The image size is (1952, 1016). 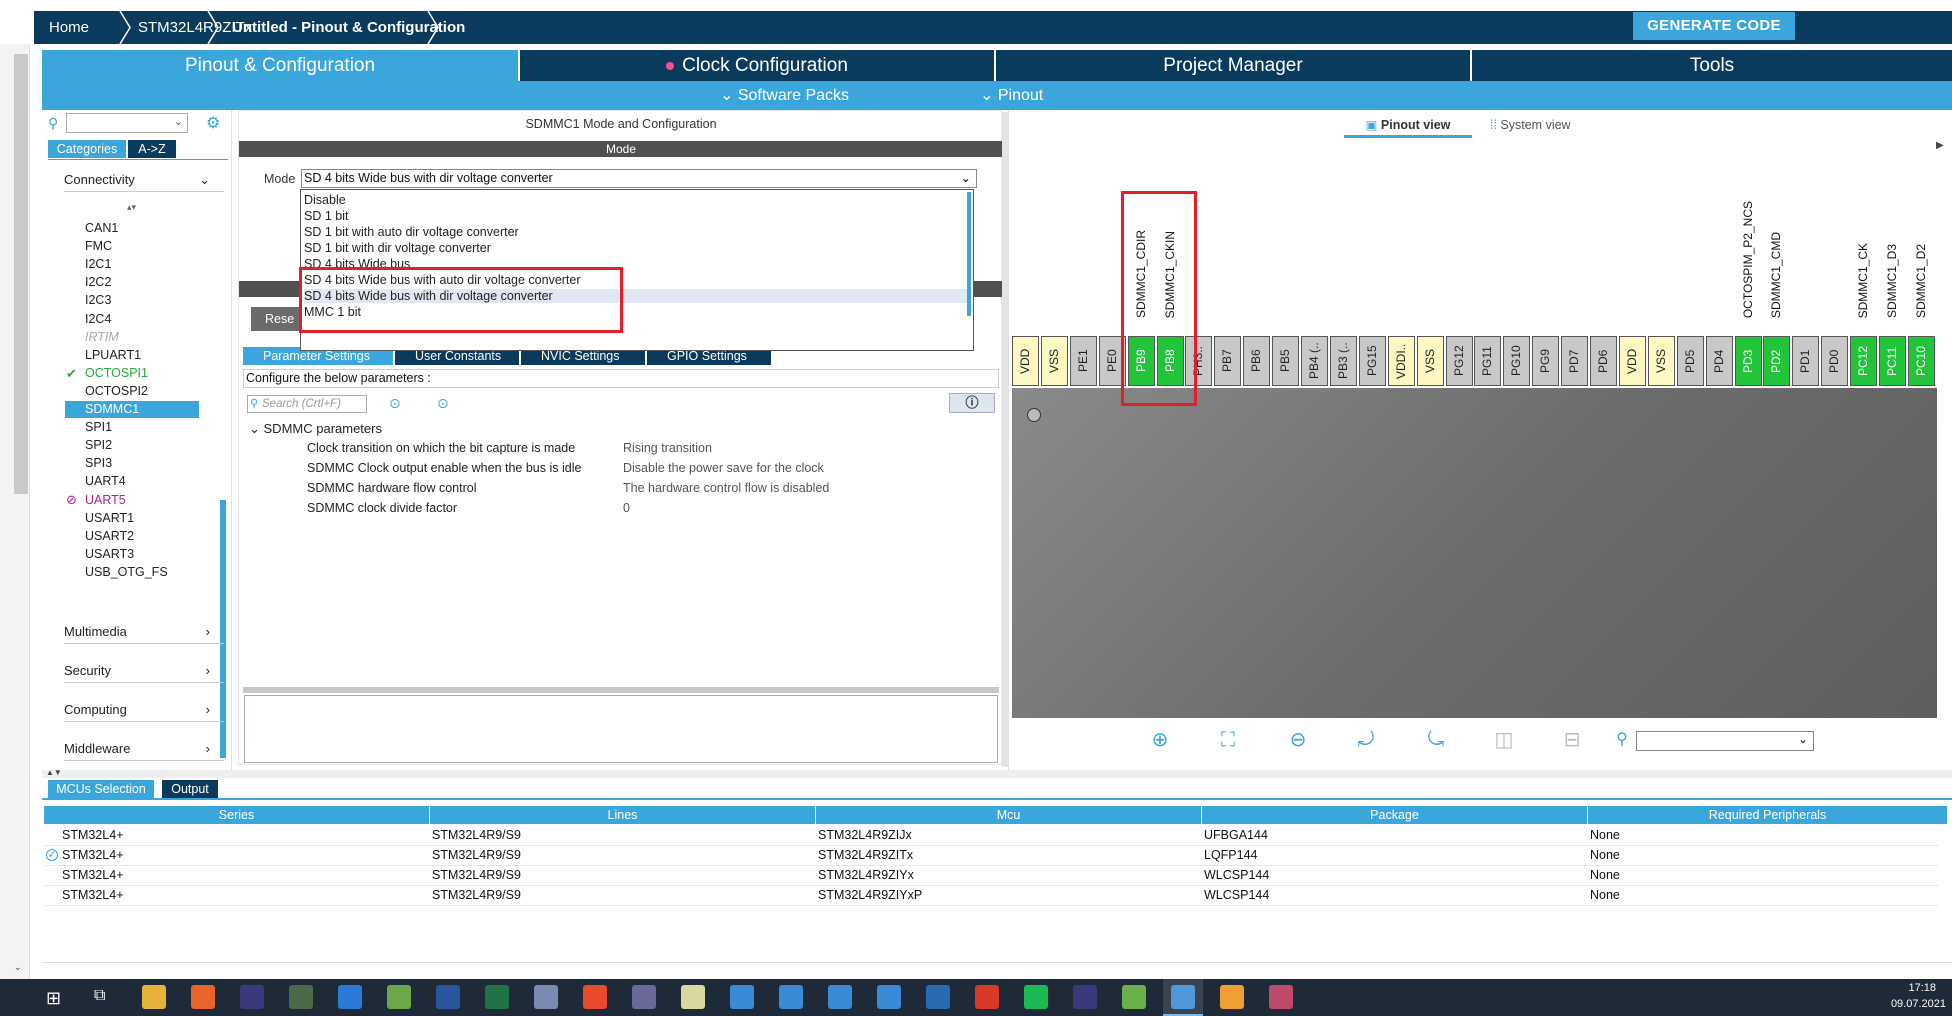 What do you see at coordinates (1714, 26) in the screenshot?
I see `generate-code-button: GENERATE CODE` at bounding box center [1714, 26].